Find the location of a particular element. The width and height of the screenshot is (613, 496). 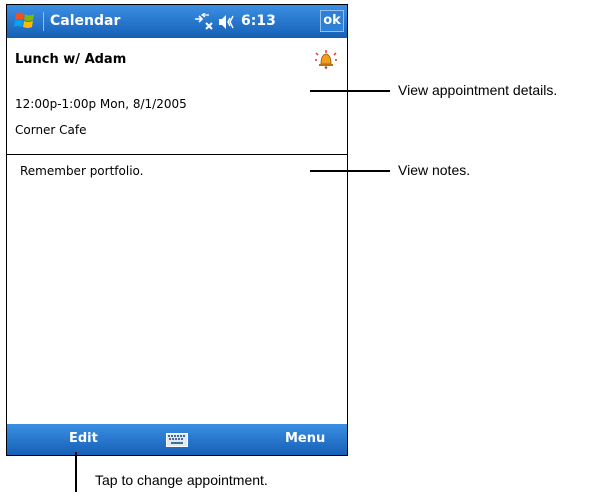

notes-callout-text: View notes. is located at coordinates (434, 170).